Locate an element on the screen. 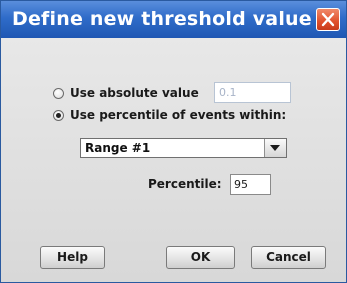  absolute-value-input: 0.1 is located at coordinates (252, 92).